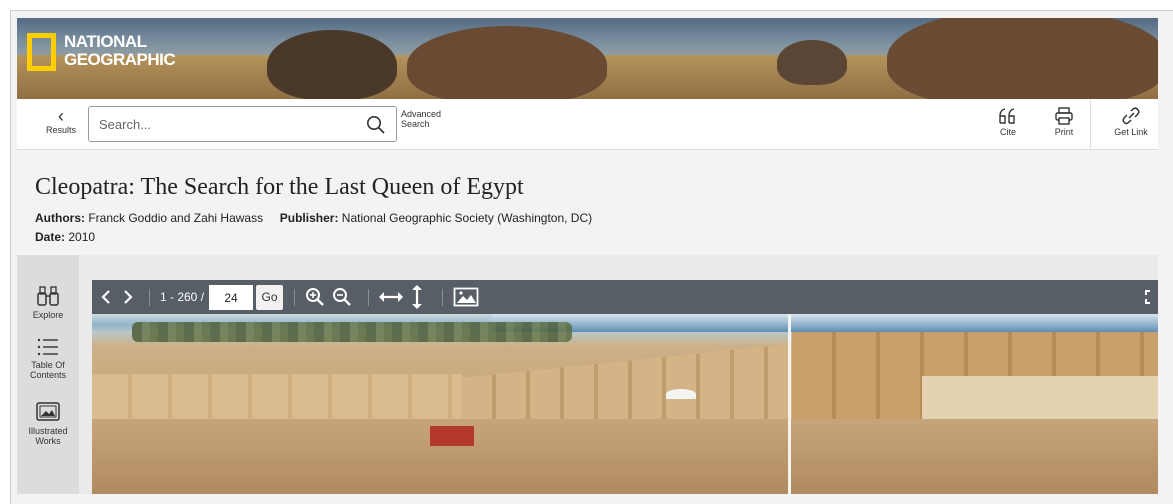  I want to click on toc-label-line-2: Contents, so click(48, 375).